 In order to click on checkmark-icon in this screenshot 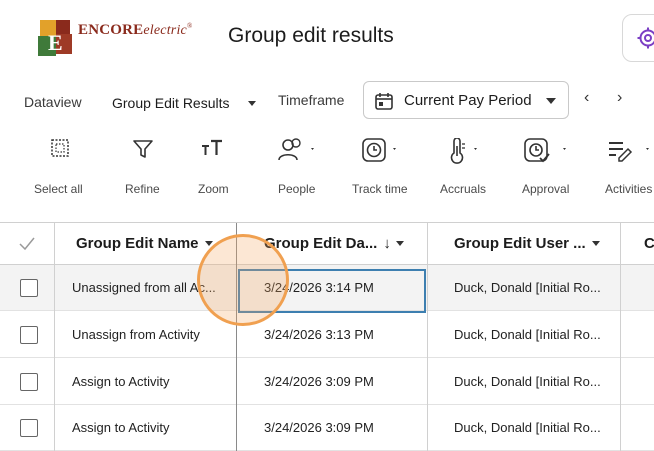, I will do `click(27, 243)`.